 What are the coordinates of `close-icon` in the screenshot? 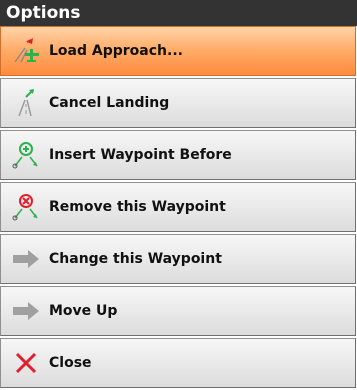 It's located at (26, 363).